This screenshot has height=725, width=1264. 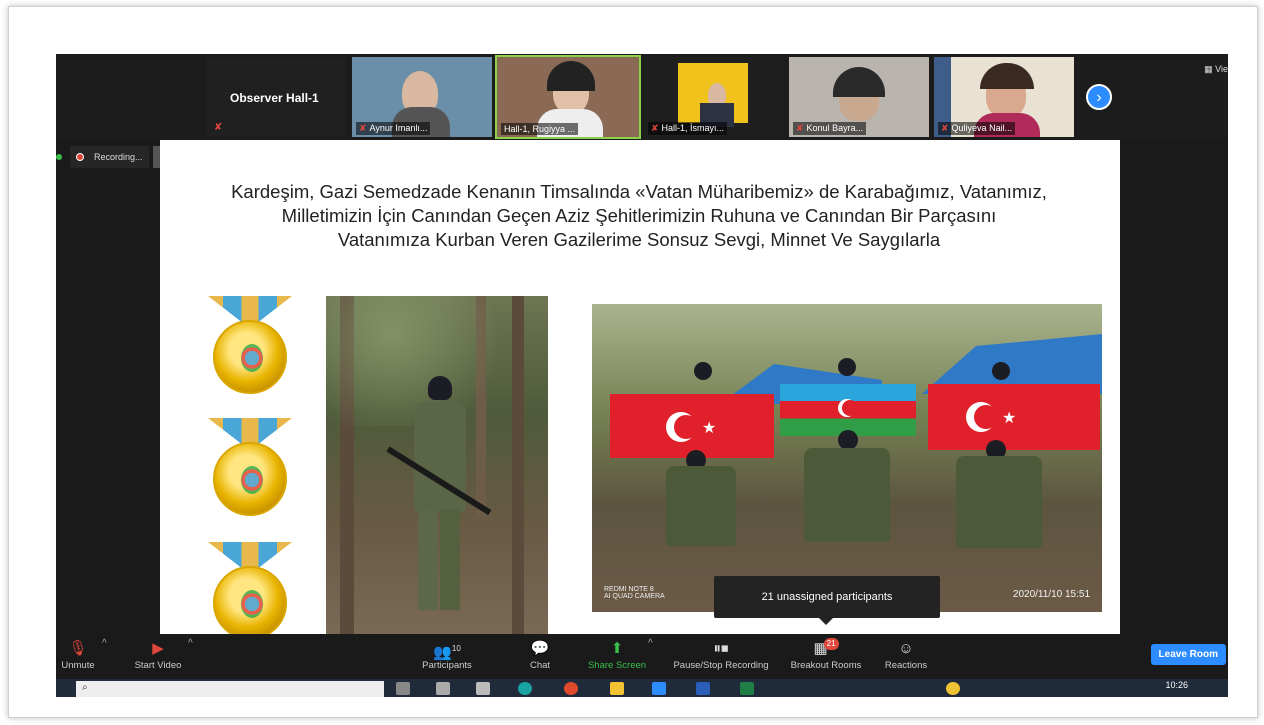 I want to click on chat-label: Chat, so click(x=540, y=665).